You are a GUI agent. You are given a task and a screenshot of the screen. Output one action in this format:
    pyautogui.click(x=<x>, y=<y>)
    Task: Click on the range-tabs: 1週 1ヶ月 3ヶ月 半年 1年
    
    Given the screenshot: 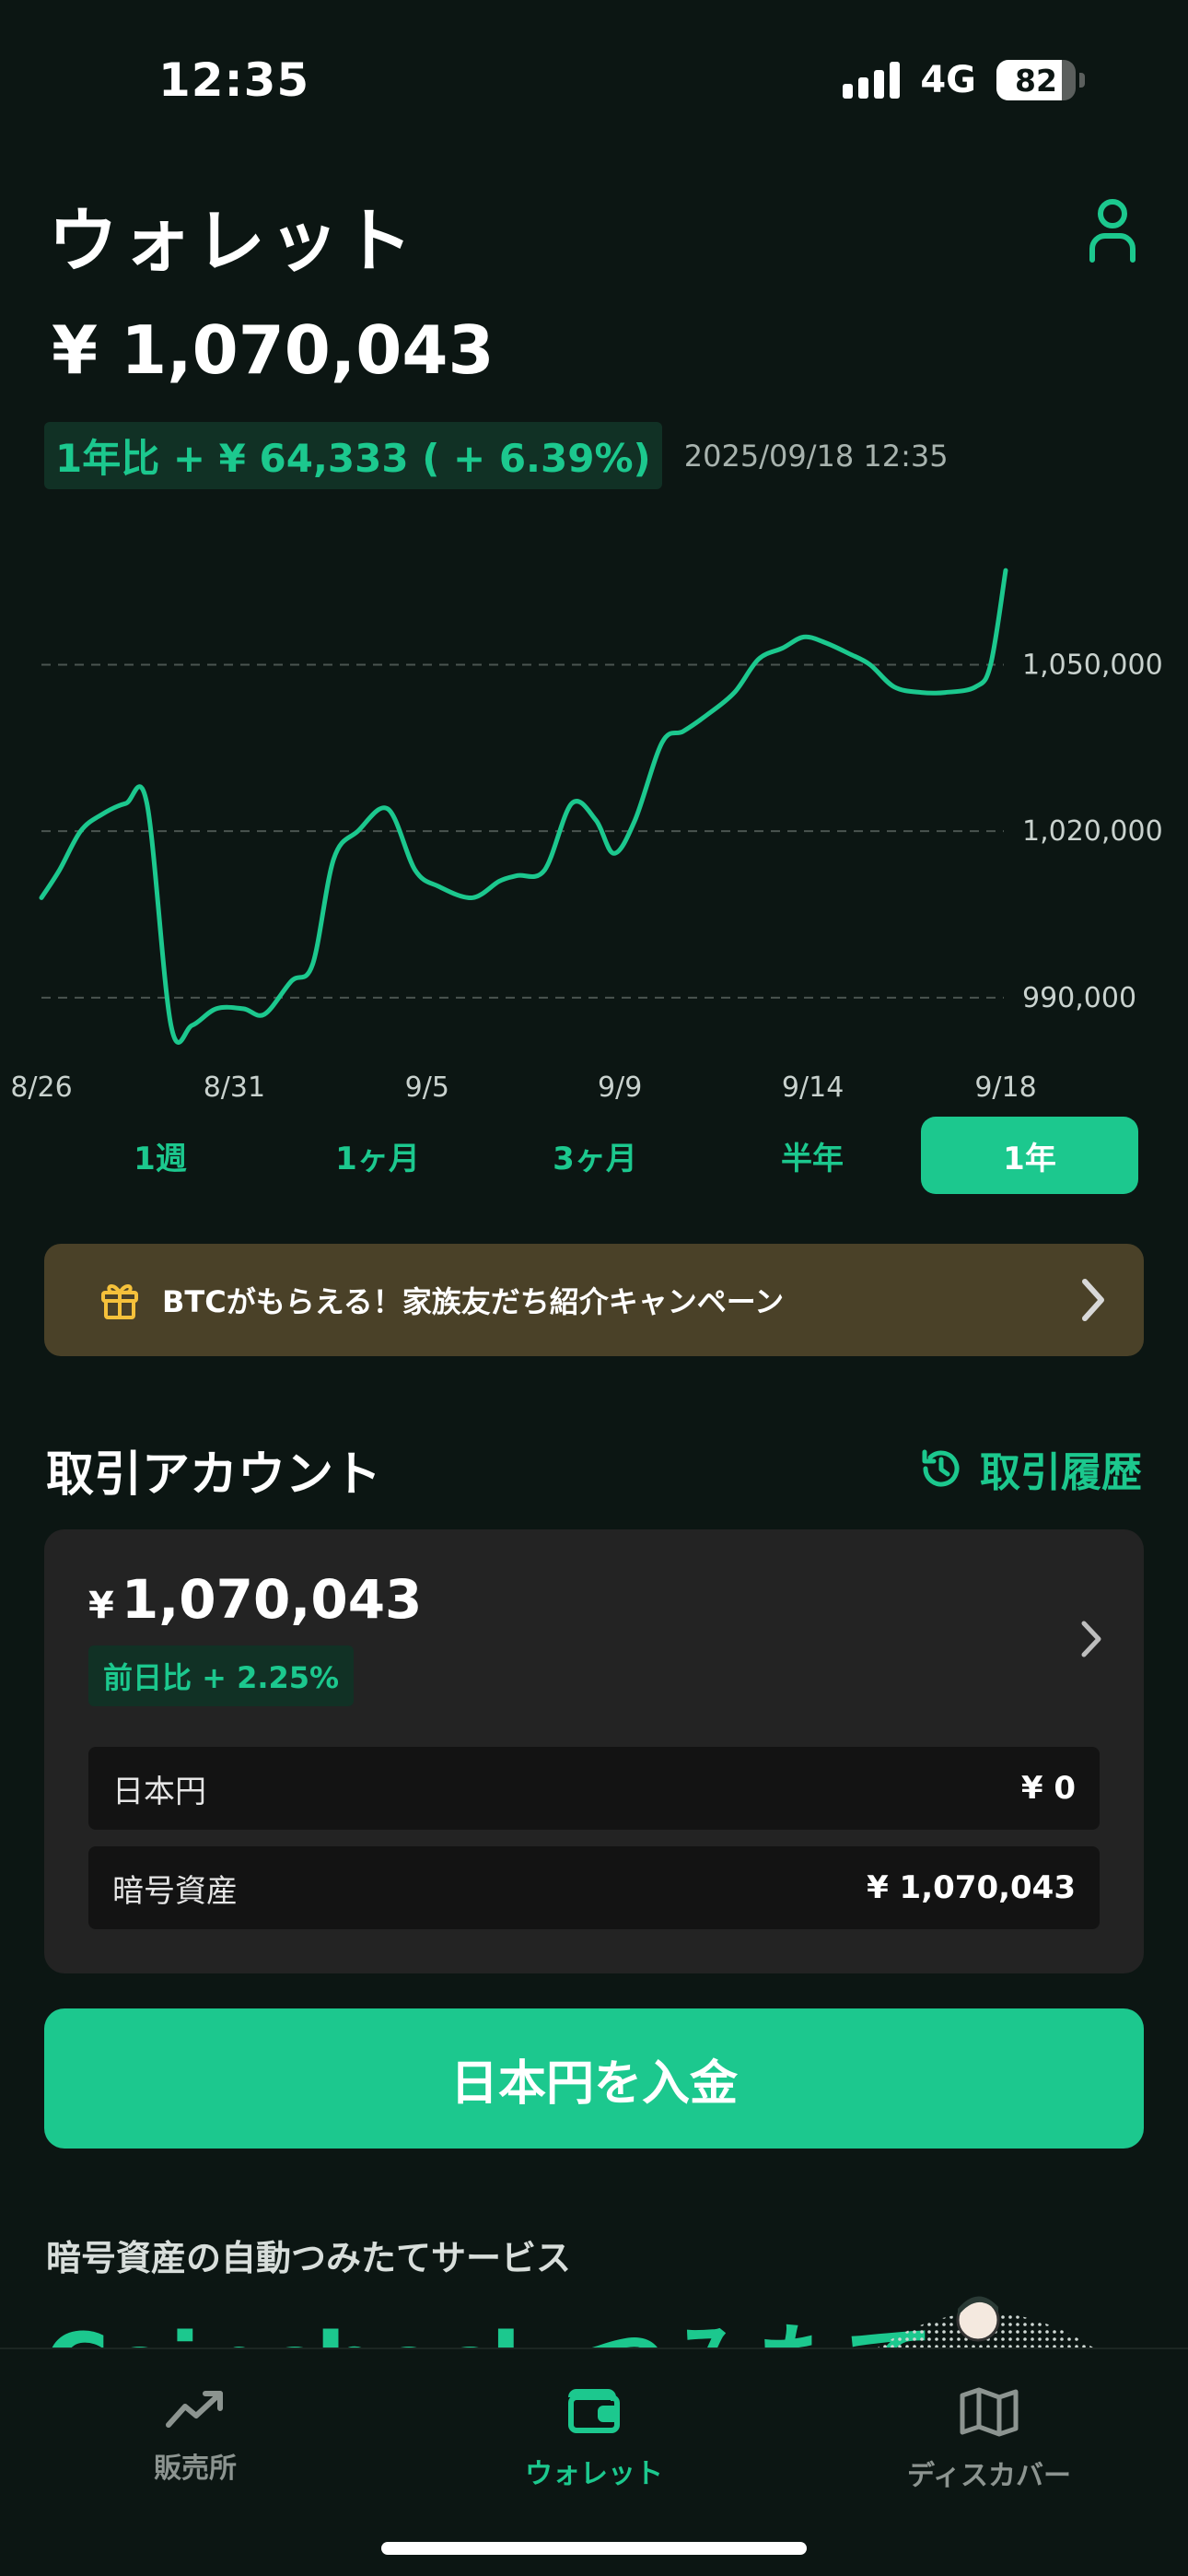 What is the action you would take?
    pyautogui.click(x=595, y=1155)
    